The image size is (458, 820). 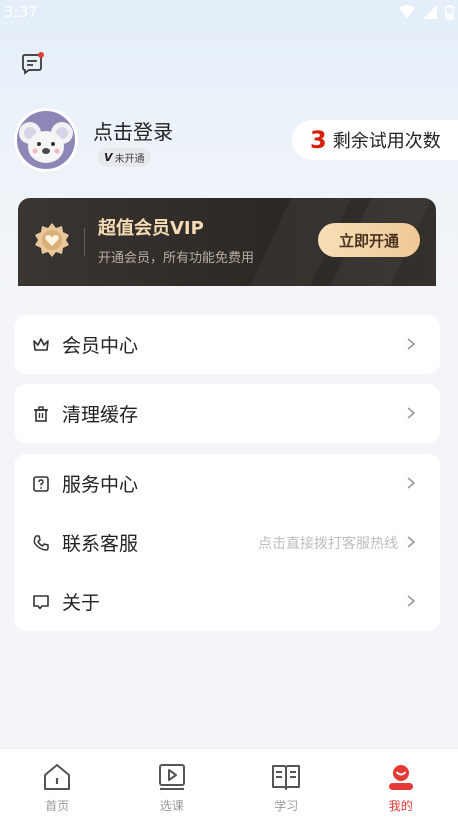 I want to click on tab-home: 首页, so click(x=57, y=784).